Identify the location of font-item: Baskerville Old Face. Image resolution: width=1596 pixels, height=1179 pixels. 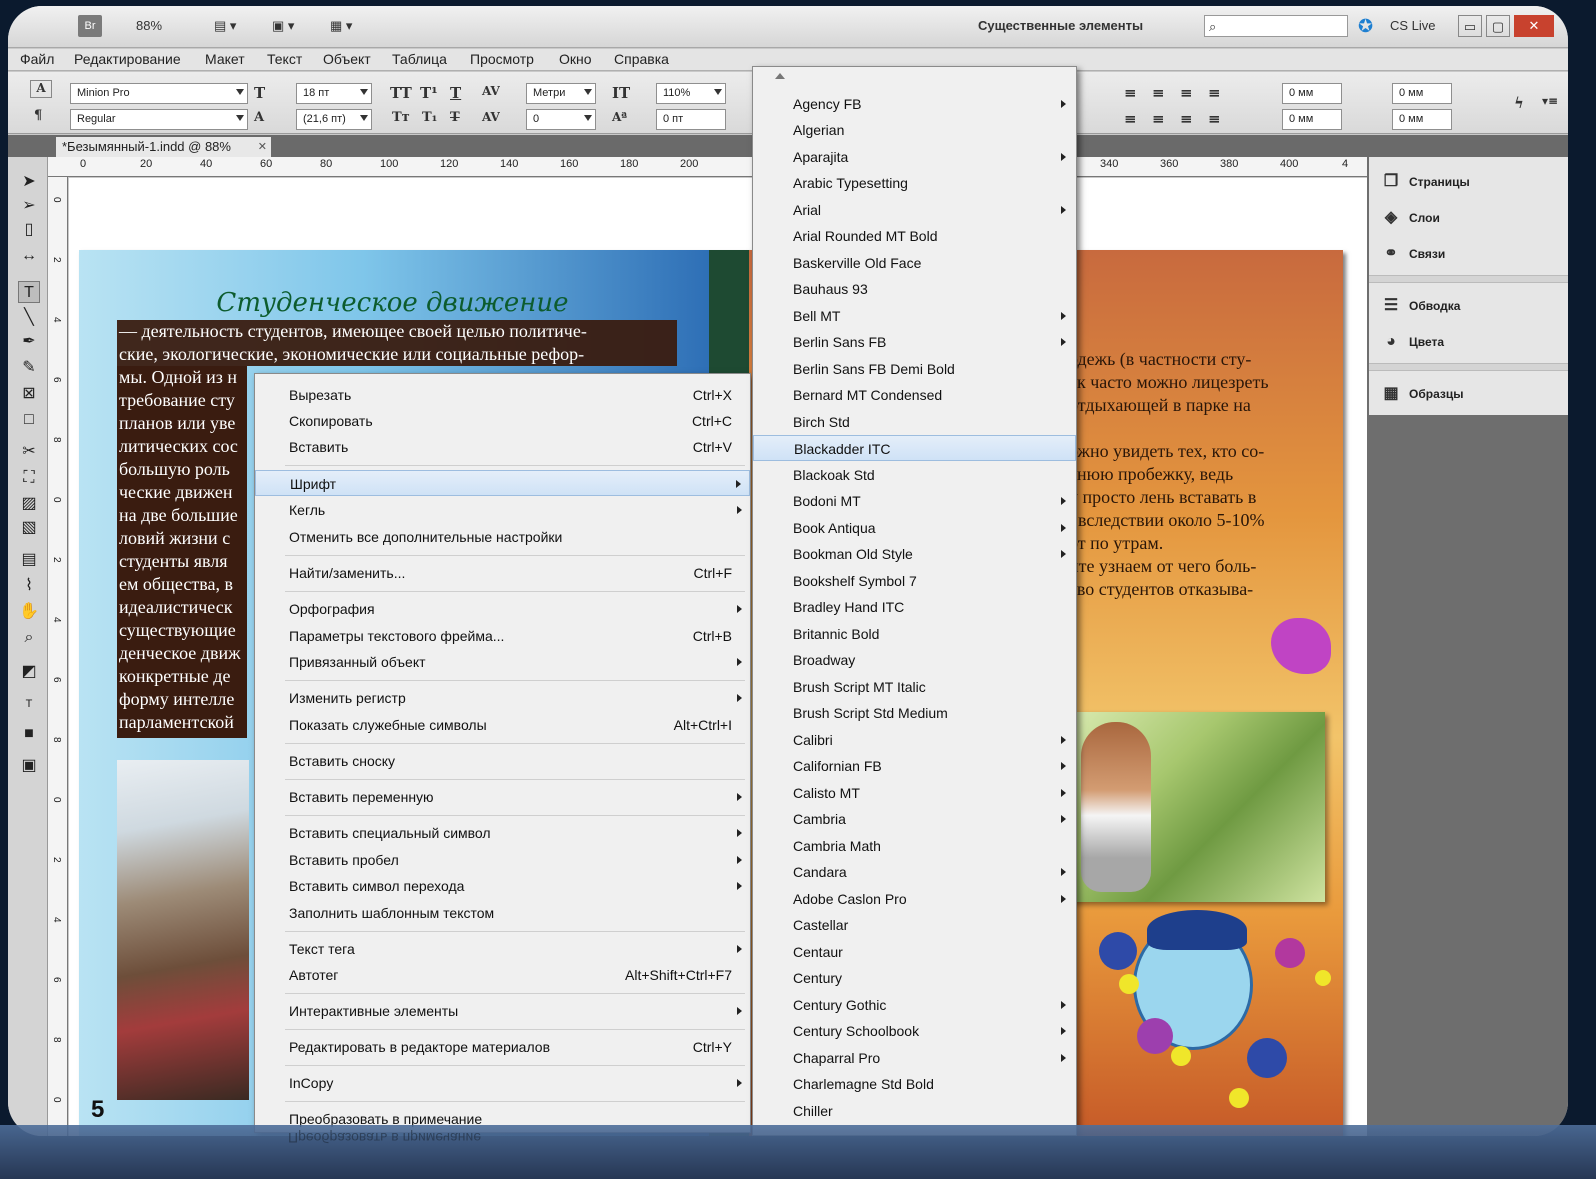
(914, 263).